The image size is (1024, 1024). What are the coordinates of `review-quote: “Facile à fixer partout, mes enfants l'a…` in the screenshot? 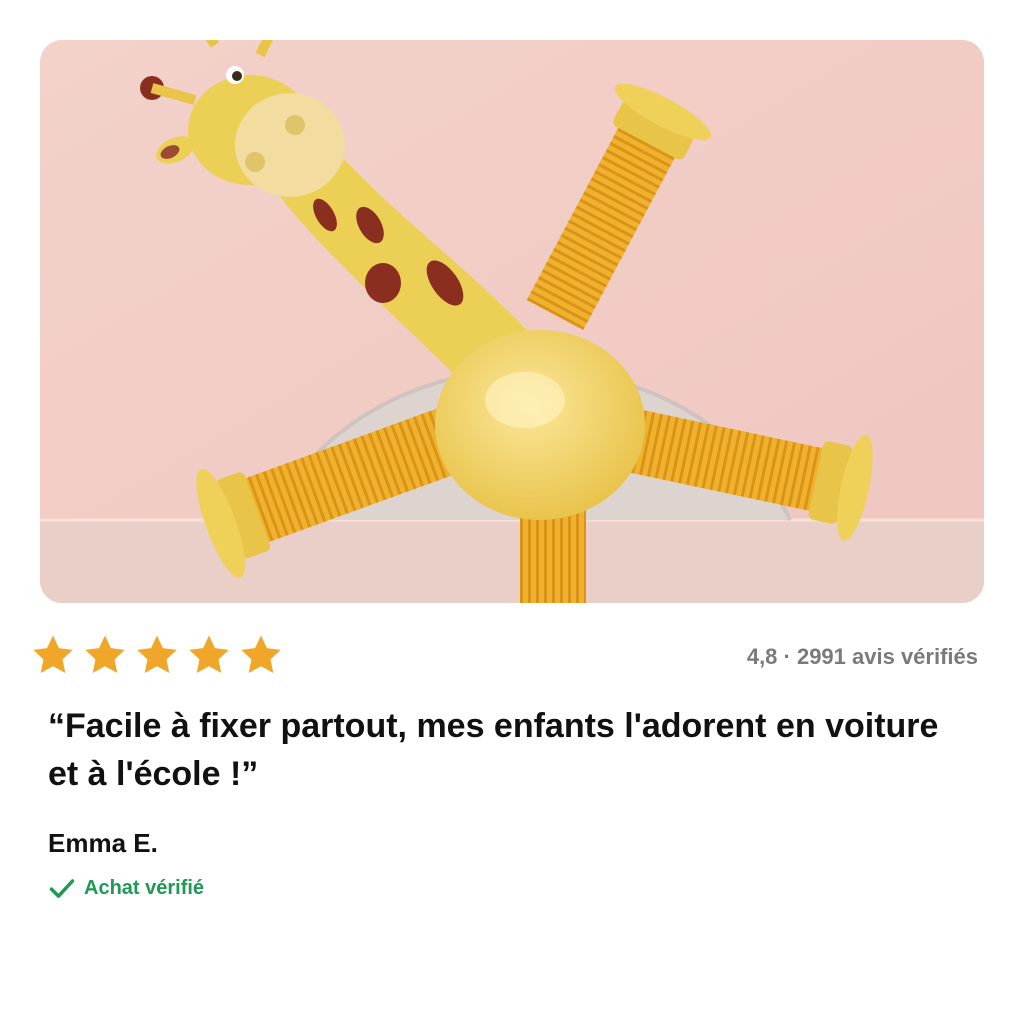 It's located at (493, 750).